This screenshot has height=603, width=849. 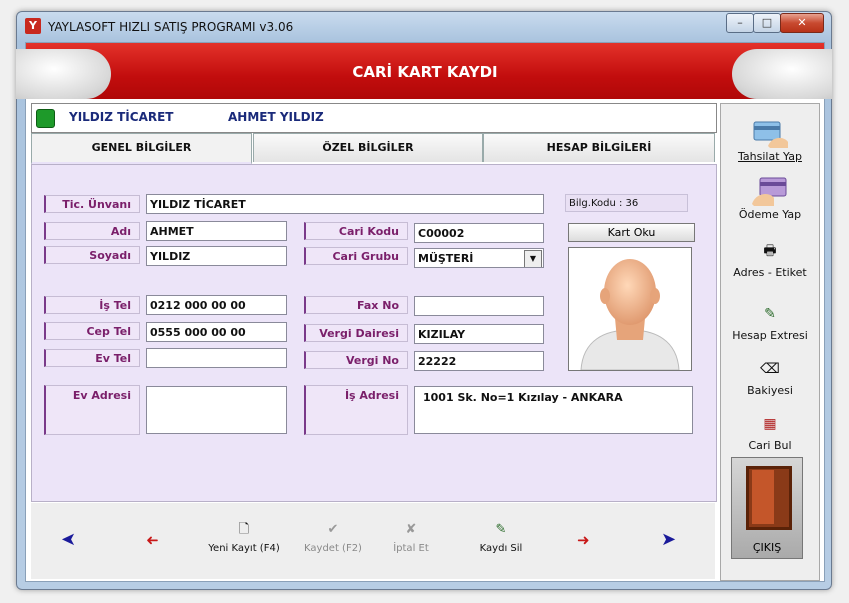 What do you see at coordinates (770, 377) in the screenshot?
I see `bakiyesi-button: ⌫ Bakiyesi` at bounding box center [770, 377].